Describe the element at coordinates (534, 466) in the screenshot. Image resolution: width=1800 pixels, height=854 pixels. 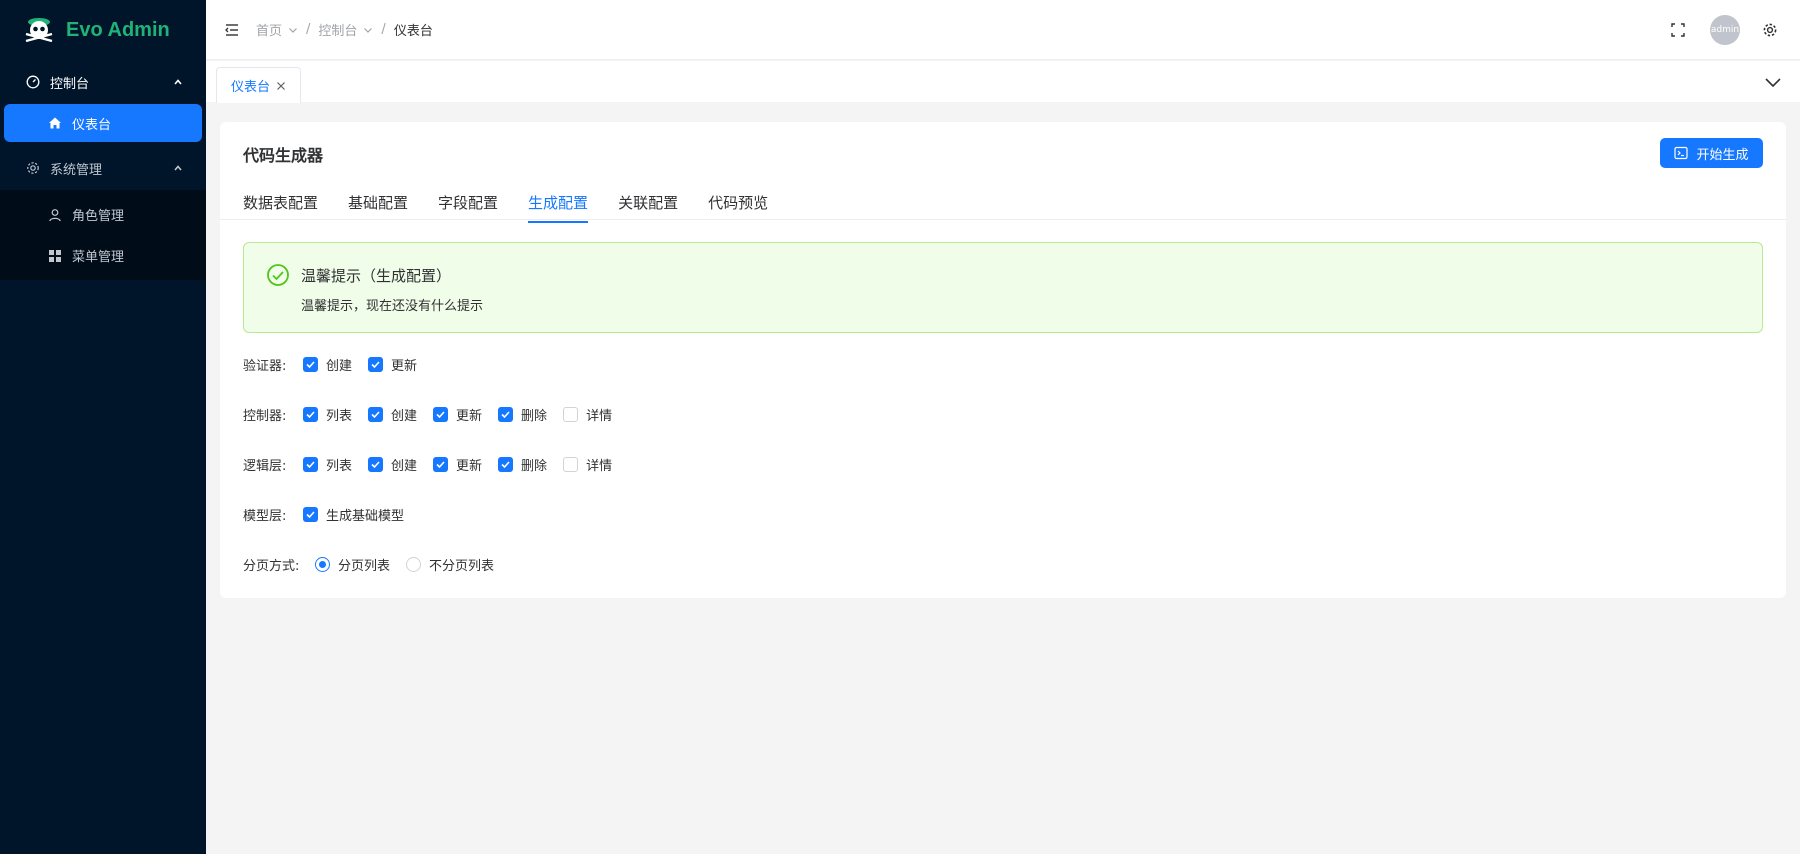
I see `checkbox-label: 删除` at that location.